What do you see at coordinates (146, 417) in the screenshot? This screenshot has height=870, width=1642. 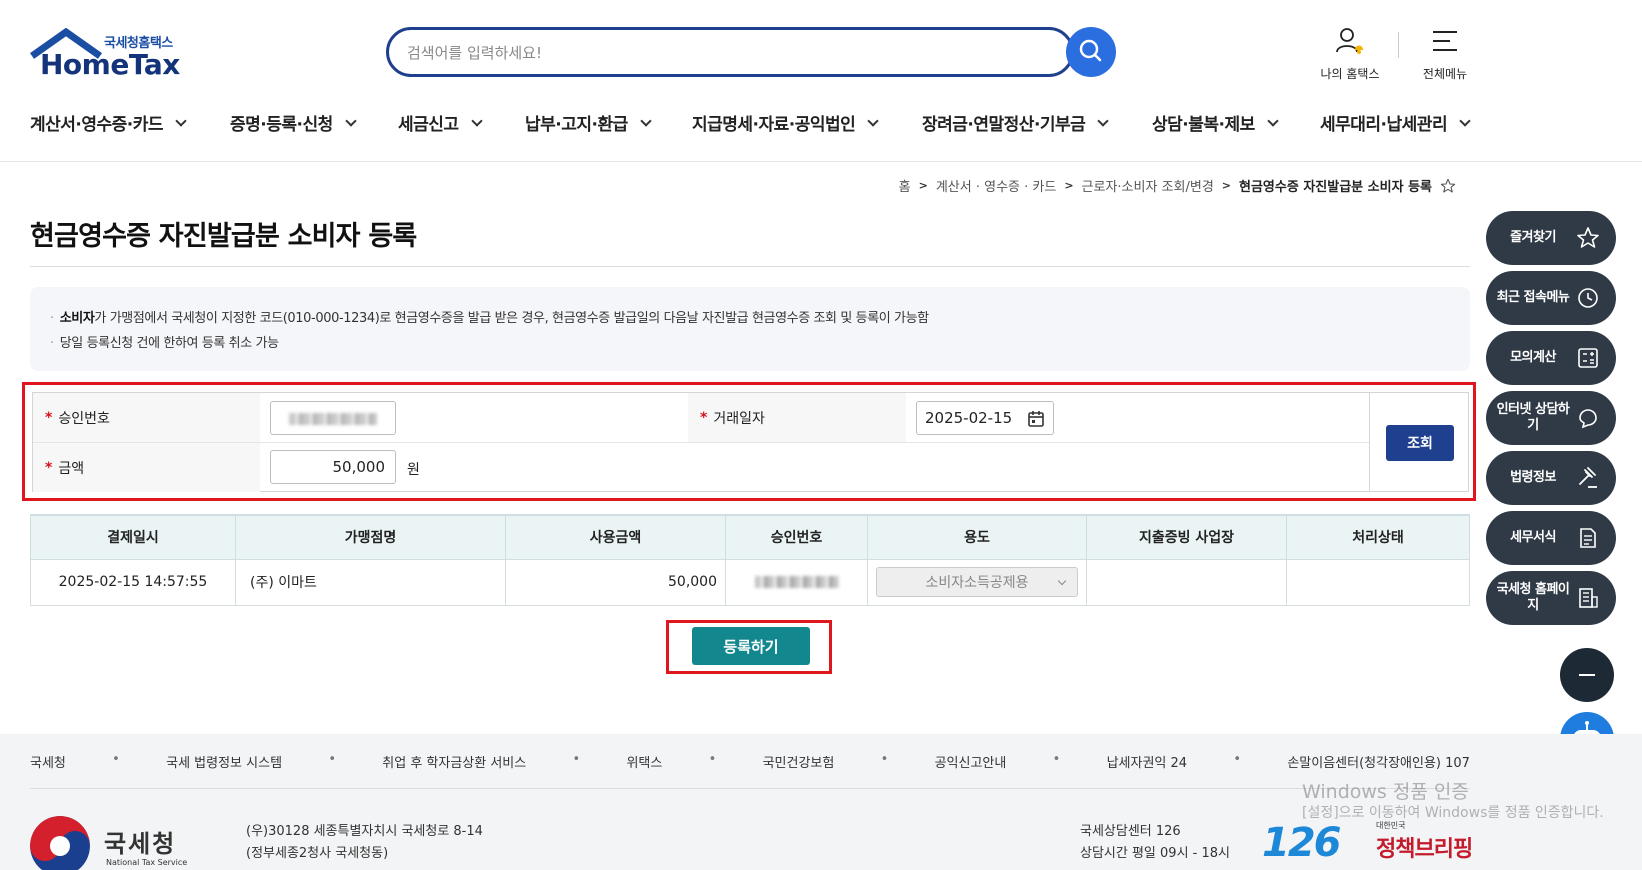 I see `approval-label: * 승인번호` at bounding box center [146, 417].